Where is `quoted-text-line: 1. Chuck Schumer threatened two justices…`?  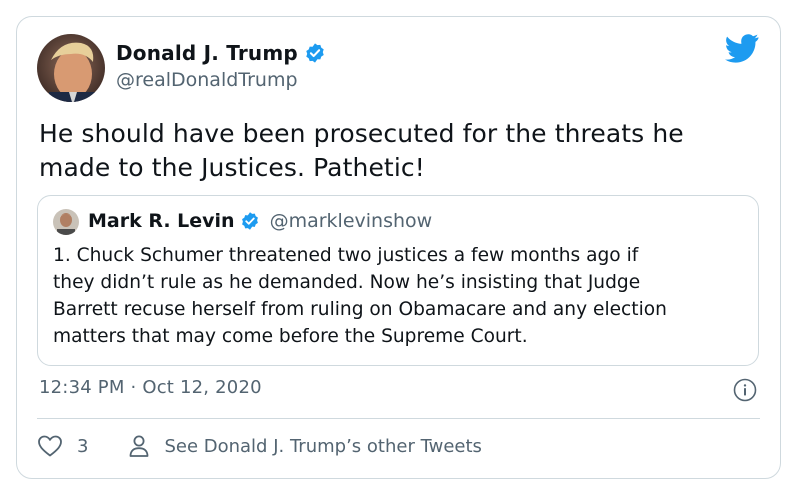 quoted-text-line: 1. Chuck Schumer threatened two justices… is located at coordinates (346, 255).